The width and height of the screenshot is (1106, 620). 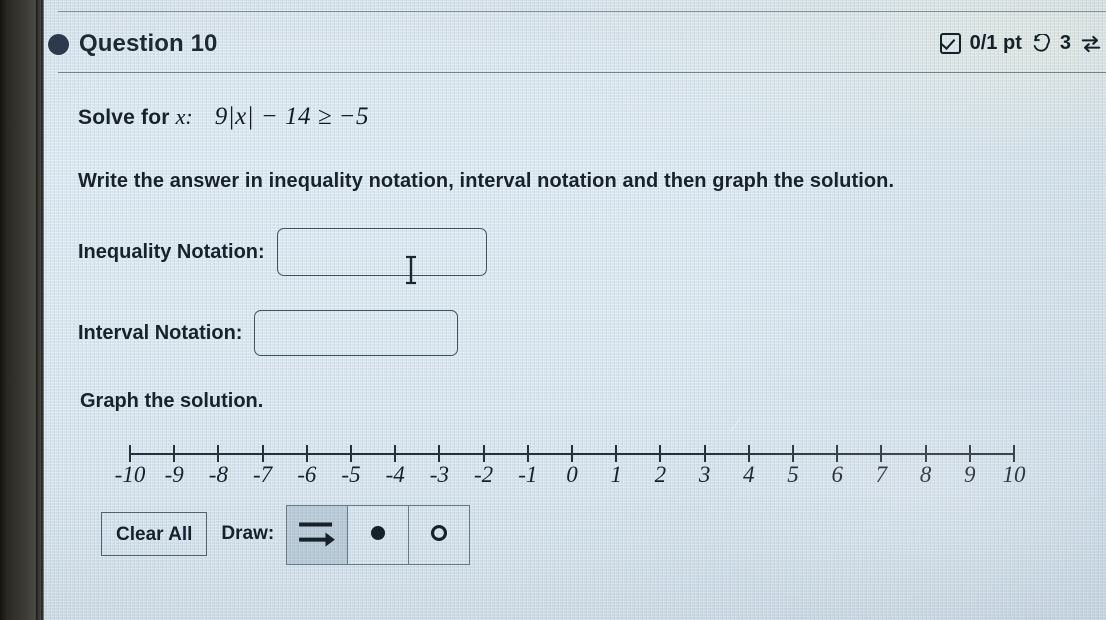 What do you see at coordinates (381, 252) in the screenshot?
I see `inequality-notation-input` at bounding box center [381, 252].